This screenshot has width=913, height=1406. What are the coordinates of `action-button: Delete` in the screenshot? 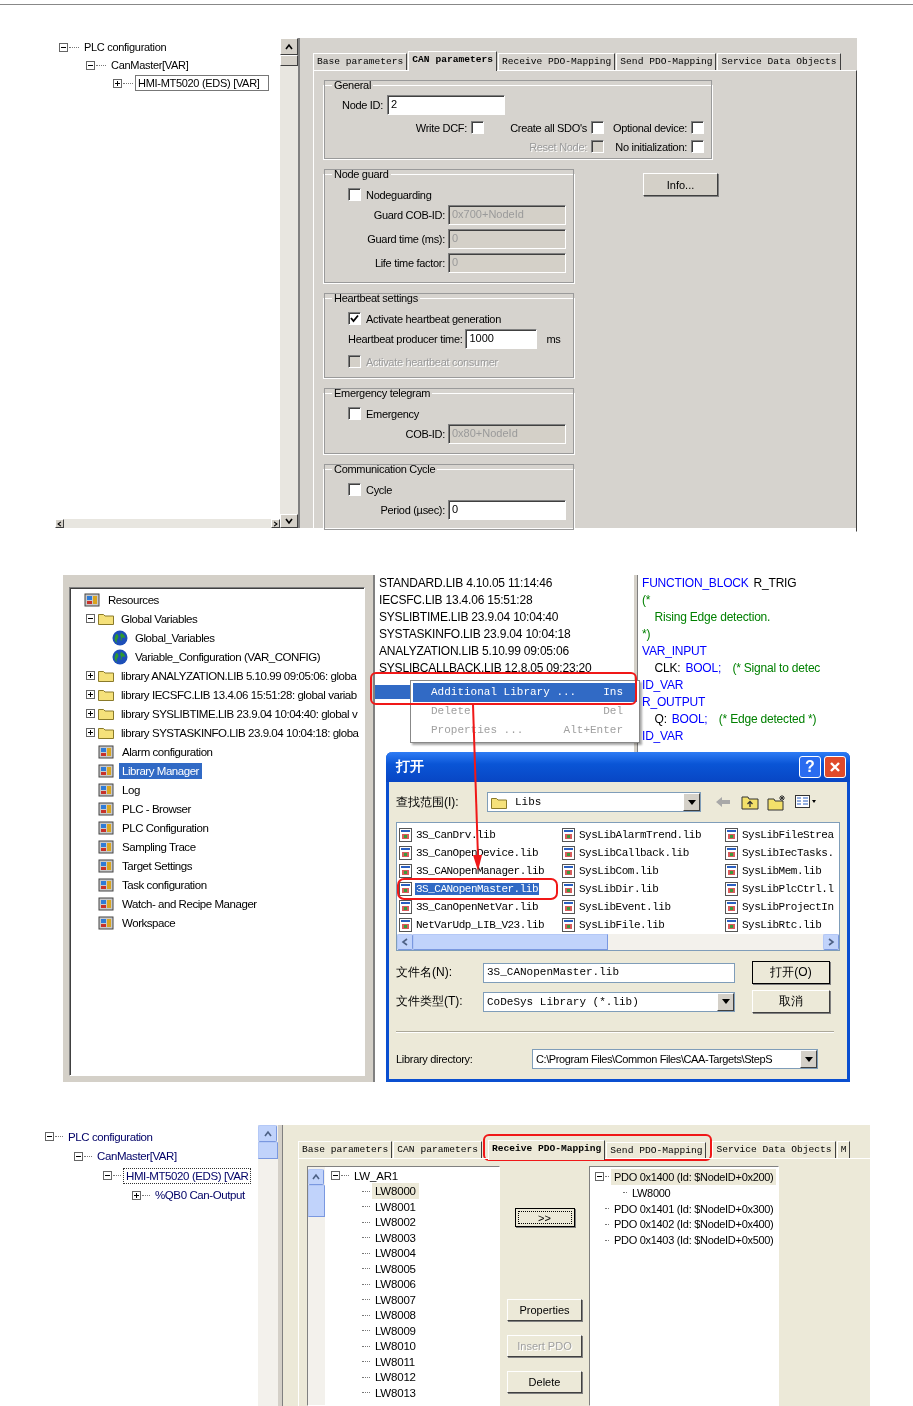 It's located at (544, 1382).